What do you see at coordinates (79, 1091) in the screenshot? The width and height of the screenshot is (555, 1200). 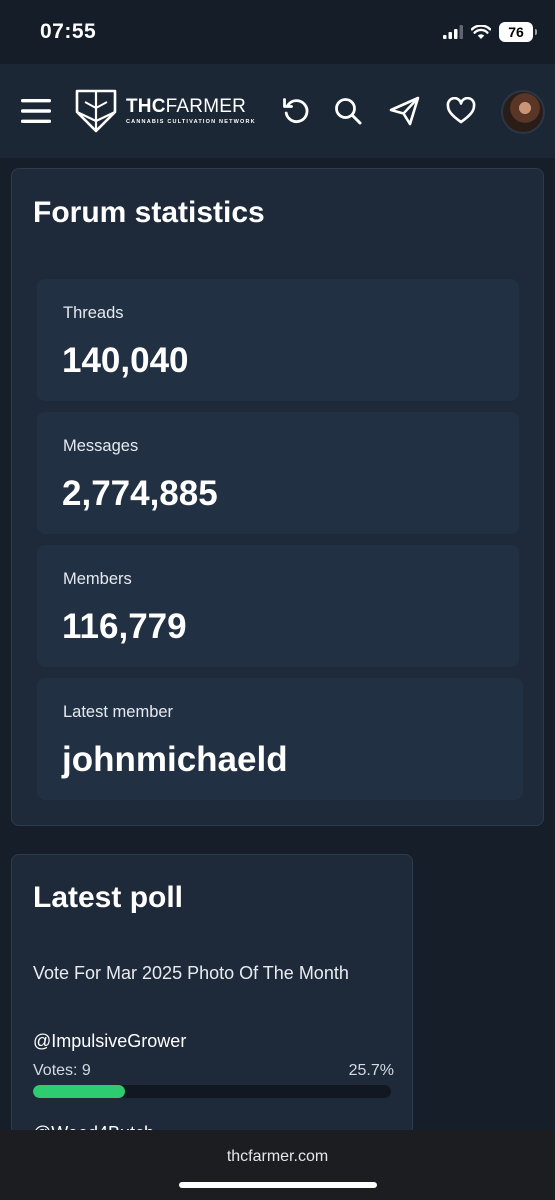 I see `poll-progress-fill` at bounding box center [79, 1091].